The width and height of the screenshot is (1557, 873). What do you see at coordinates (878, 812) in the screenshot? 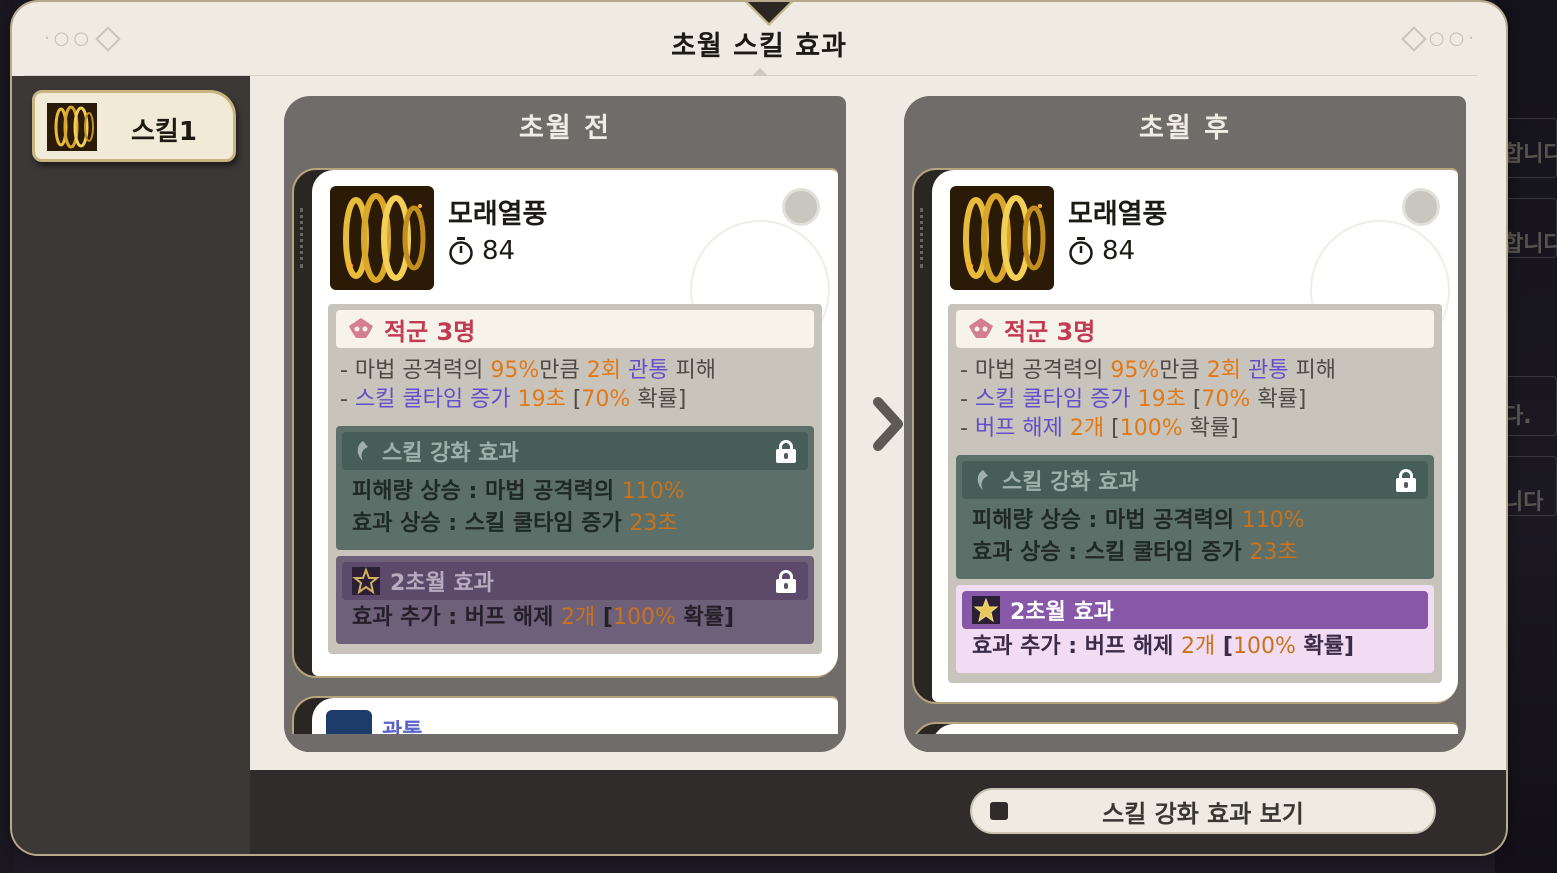
I see `dialog-footer: 스킬 강화 효과 보기` at bounding box center [878, 812].